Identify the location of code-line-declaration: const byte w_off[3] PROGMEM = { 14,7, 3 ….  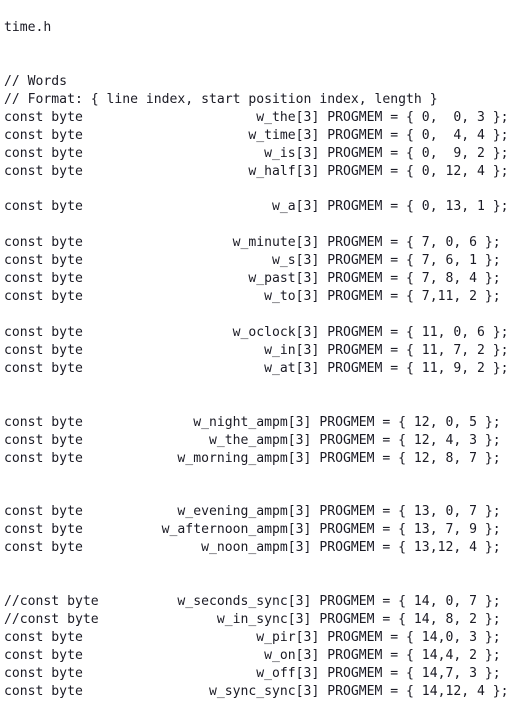
(252, 673).